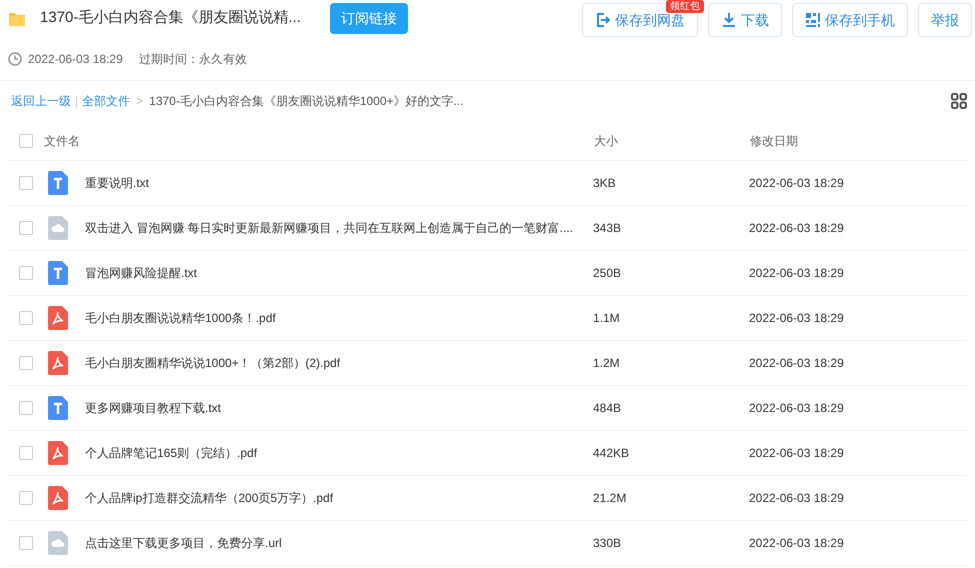 This screenshot has height=568, width=975. What do you see at coordinates (959, 101) in the screenshot?
I see `grid-view-icon` at bounding box center [959, 101].